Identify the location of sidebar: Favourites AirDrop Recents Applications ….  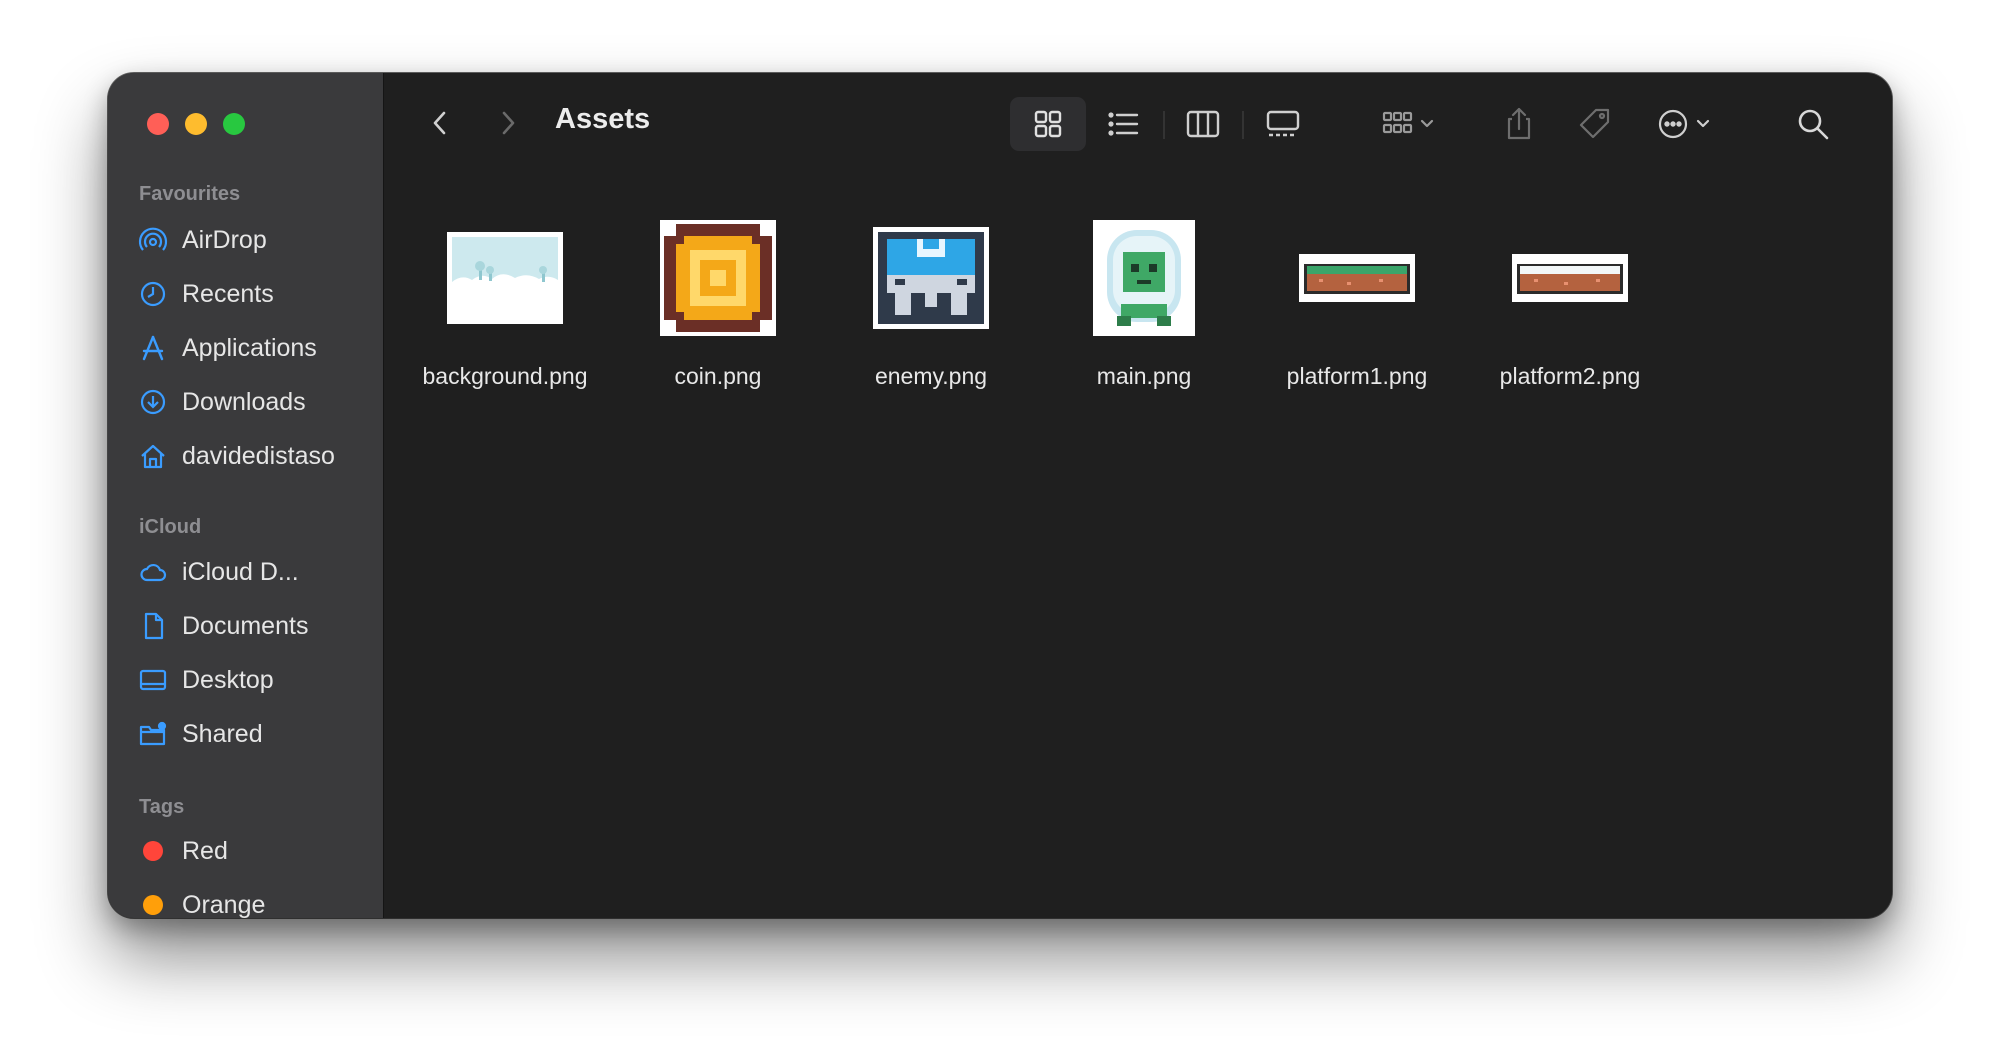
(246, 495).